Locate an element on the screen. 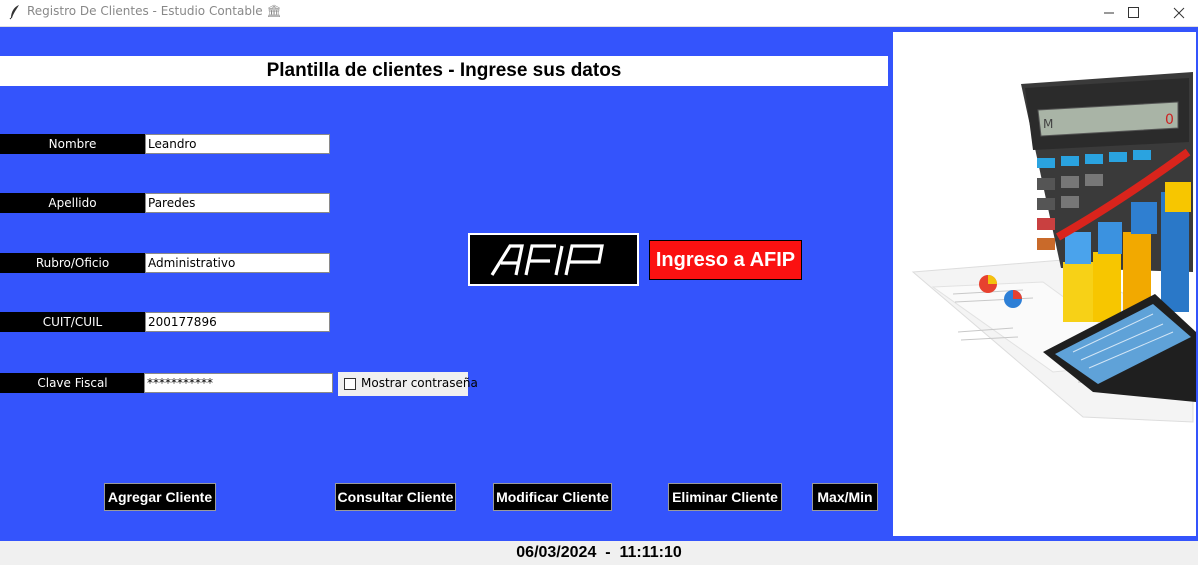  maximize-icon is located at coordinates (1133, 12).